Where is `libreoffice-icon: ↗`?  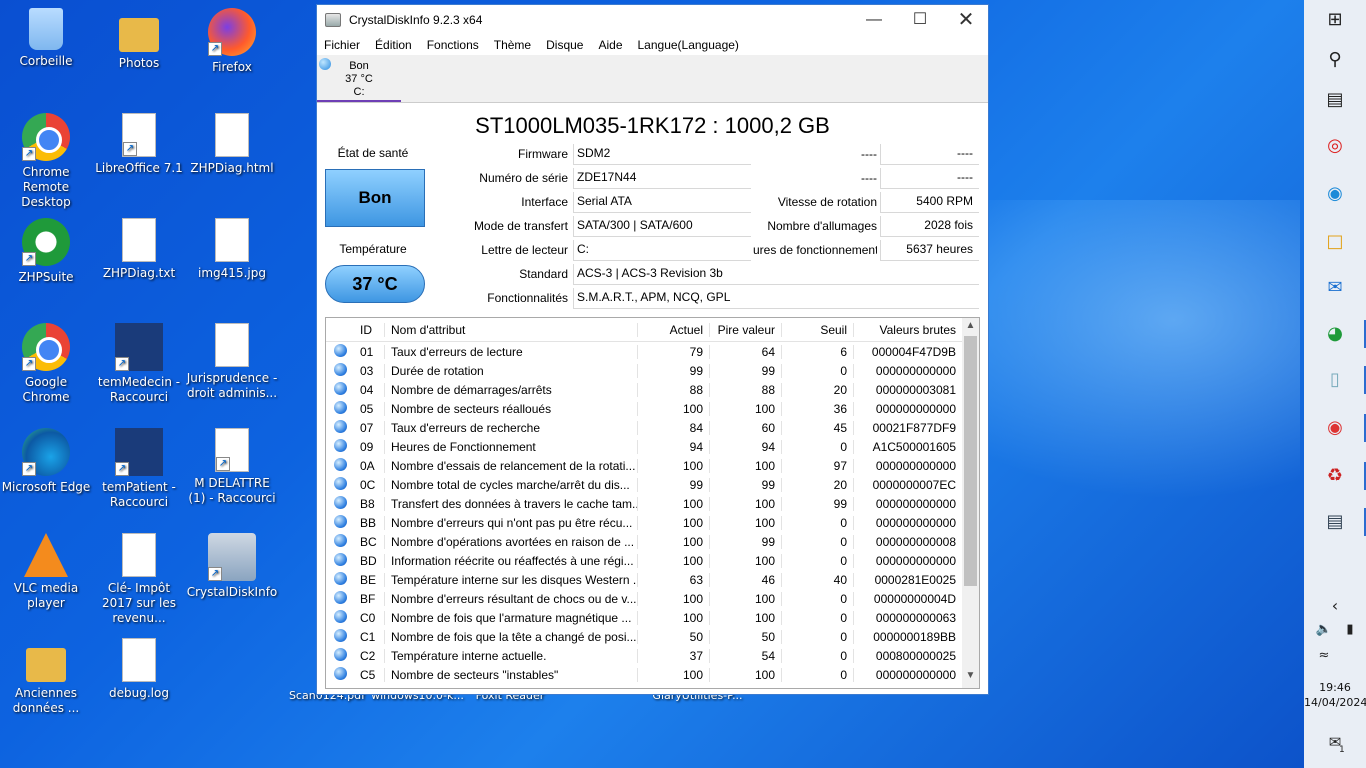 libreoffice-icon: ↗ is located at coordinates (139, 135).